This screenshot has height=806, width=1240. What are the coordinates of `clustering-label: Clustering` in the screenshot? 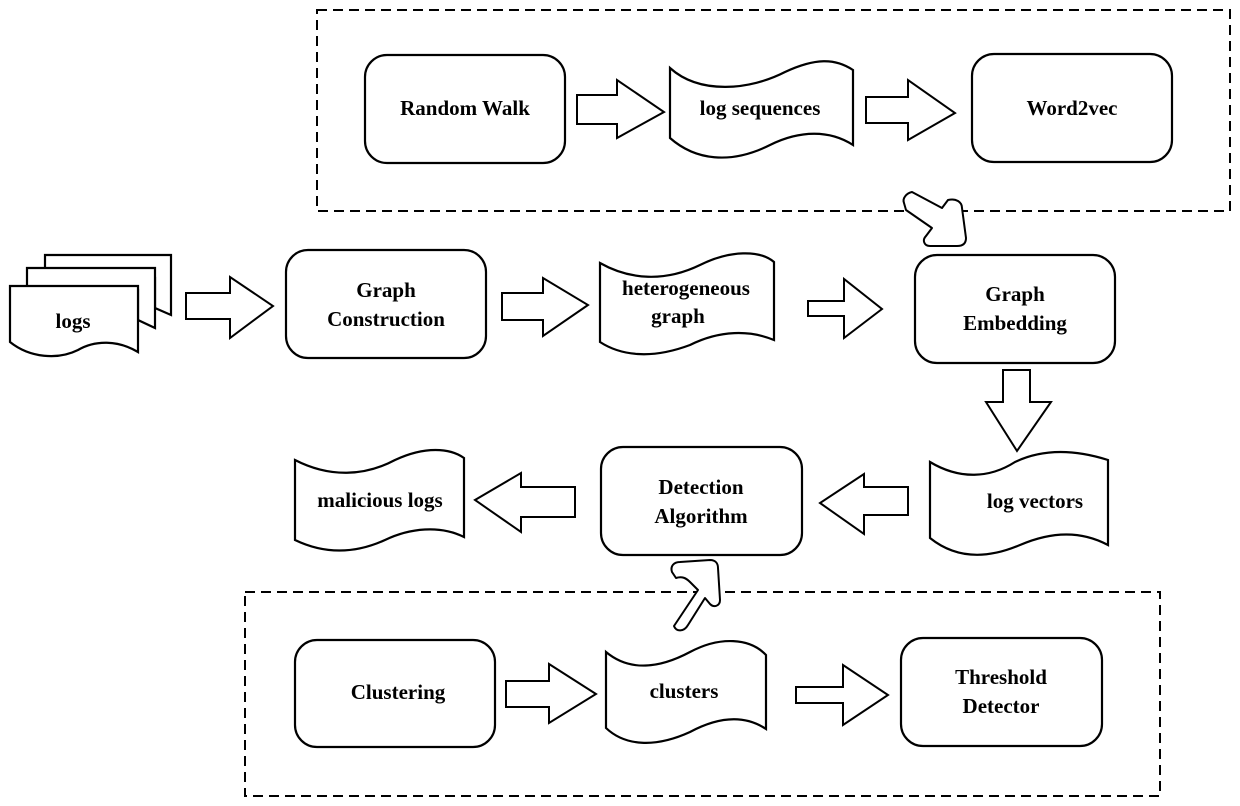 It's located at (398, 692).